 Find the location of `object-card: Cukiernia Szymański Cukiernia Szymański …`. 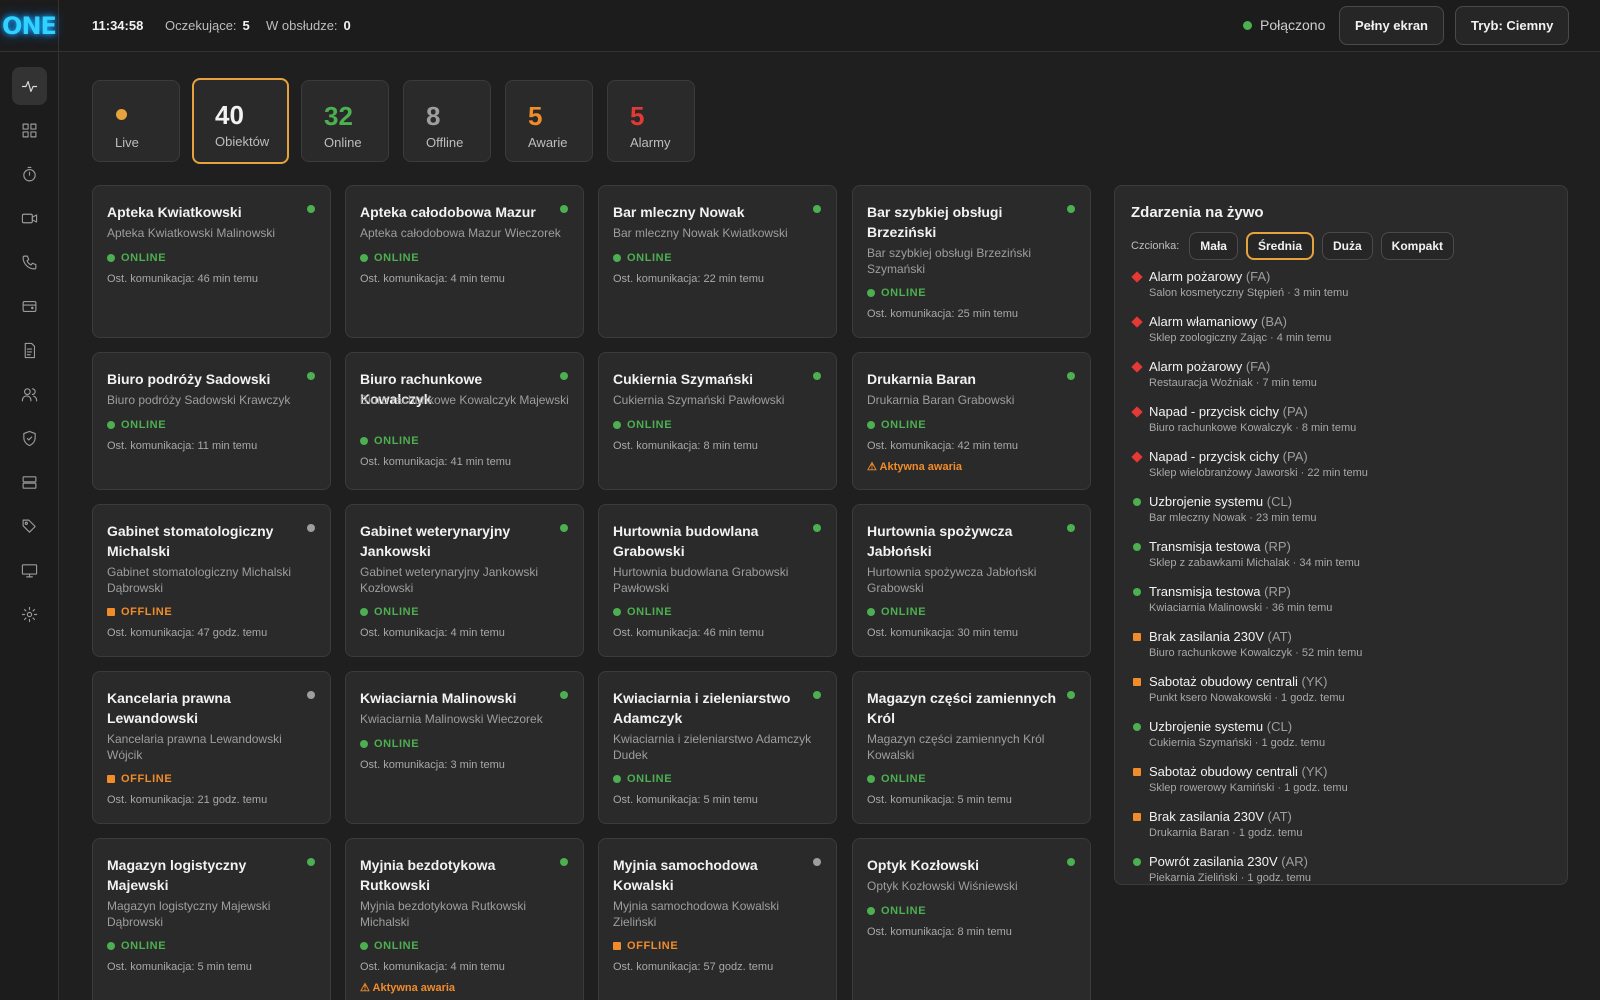

object-card: Cukiernia Szymański Cukiernia Szymański … is located at coordinates (717, 421).